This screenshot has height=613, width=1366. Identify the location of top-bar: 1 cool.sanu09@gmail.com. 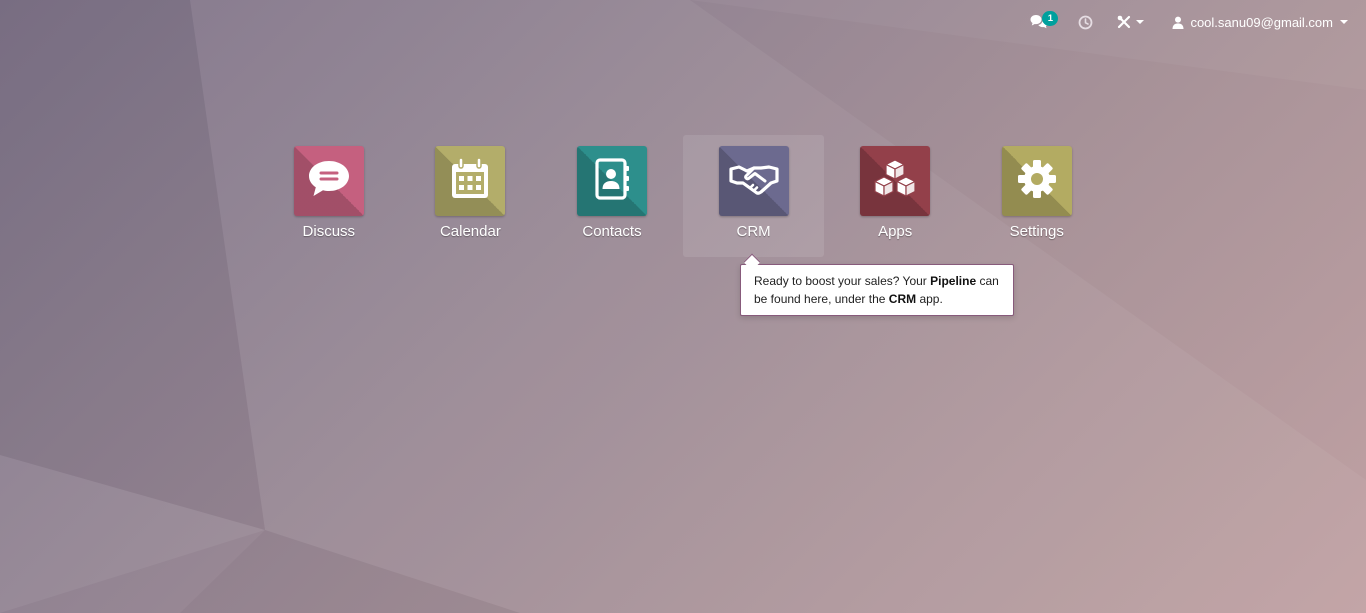
(1192, 22).